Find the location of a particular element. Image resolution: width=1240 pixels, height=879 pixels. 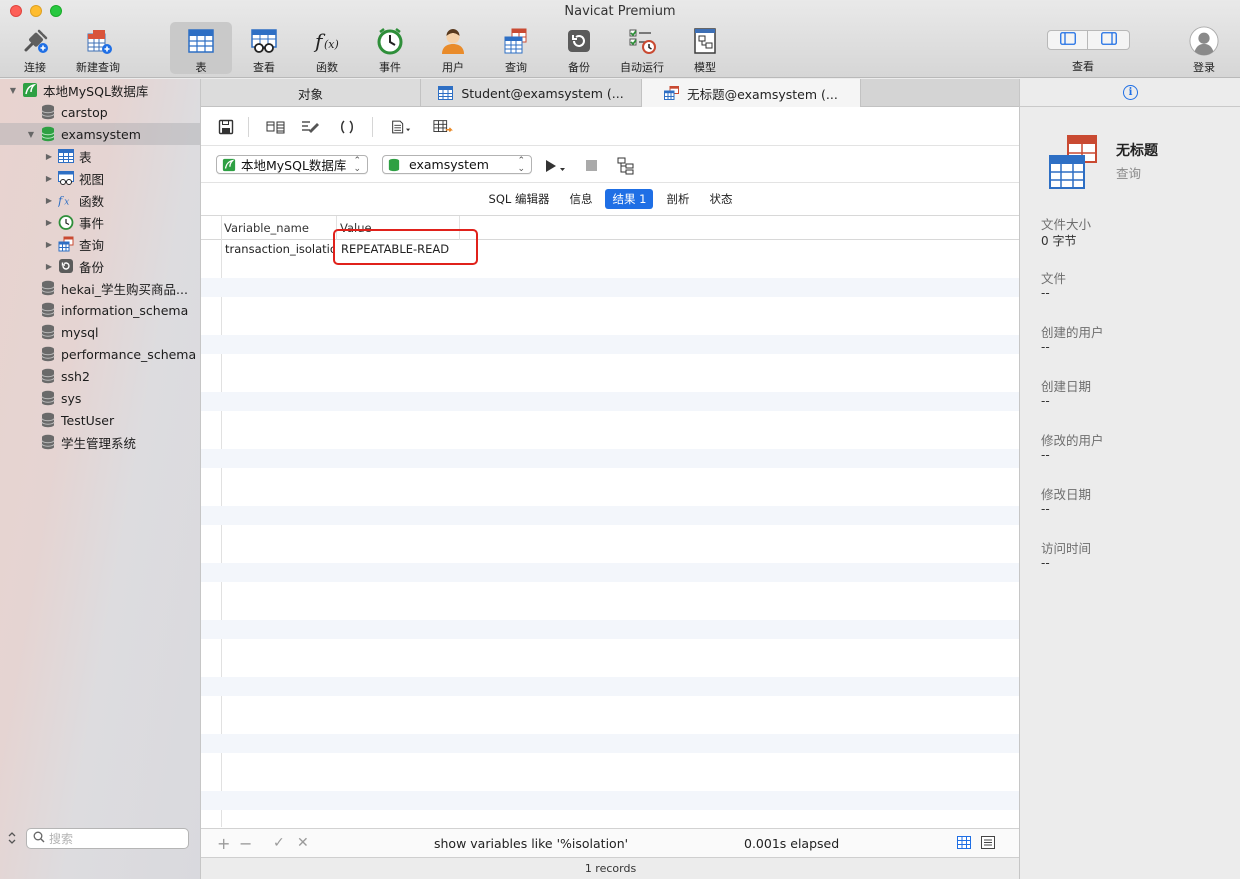

connection-tree-sidebar: ▼ 本地MySQL数据库 carstop ▼ examsystem ▶ 表 ▶ is located at coordinates (100, 479).